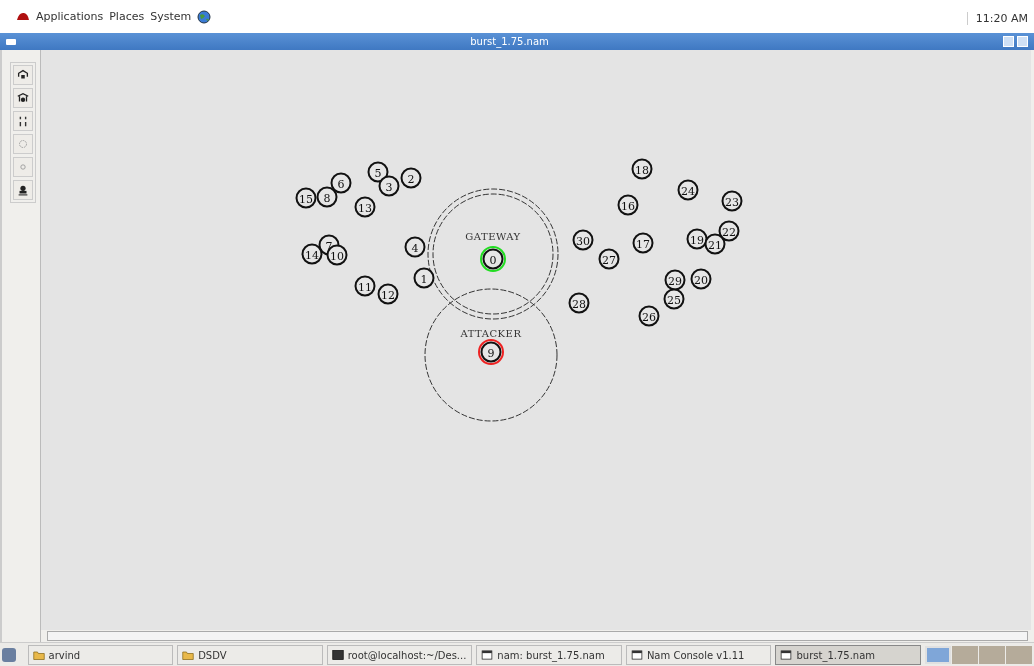  What do you see at coordinates (127, 16) in the screenshot?
I see `menu-item: Places` at bounding box center [127, 16].